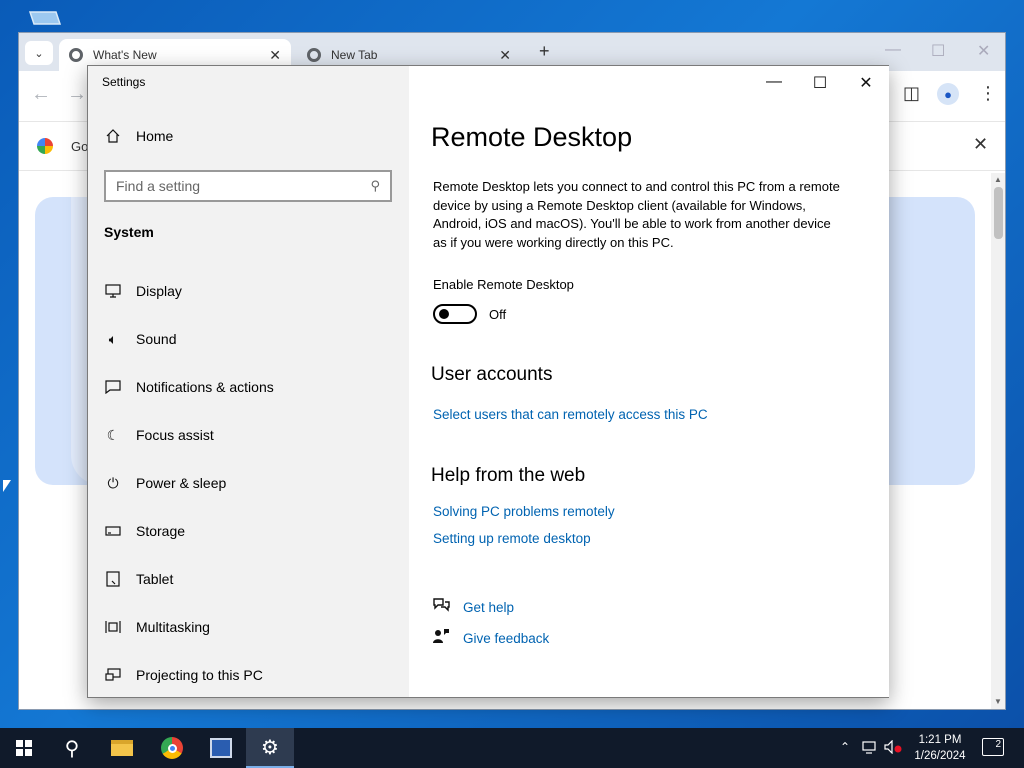 The image size is (1024, 768). Describe the element at coordinates (159, 291) in the screenshot. I see `sidebar-item-label: Display` at that location.